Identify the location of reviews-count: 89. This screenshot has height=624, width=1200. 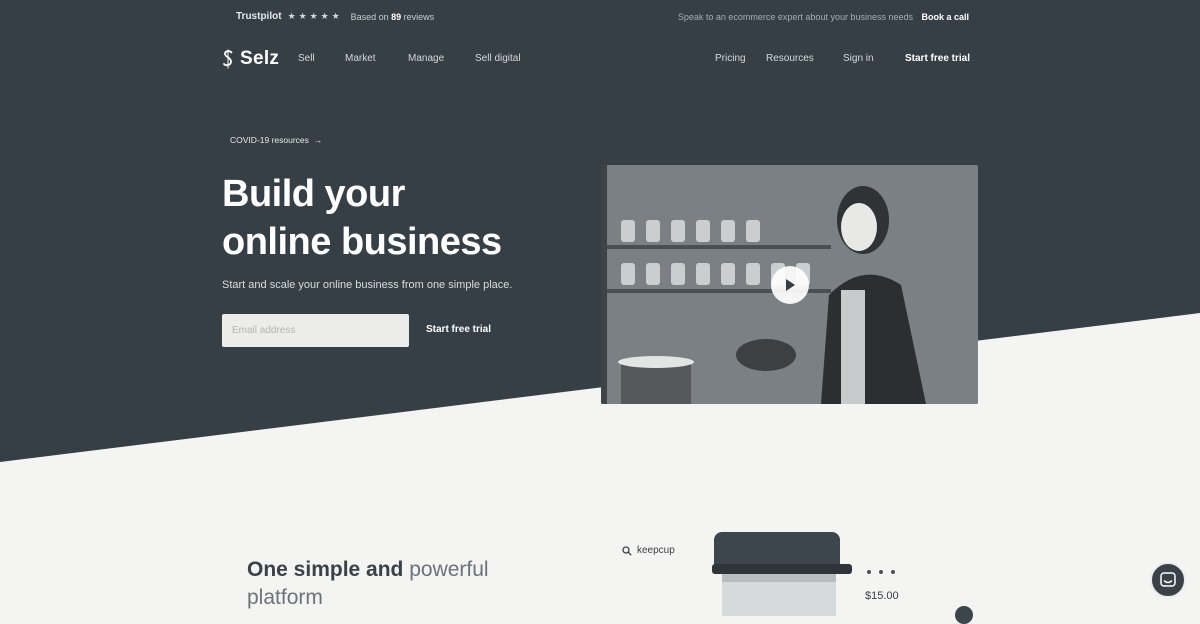
(396, 16).